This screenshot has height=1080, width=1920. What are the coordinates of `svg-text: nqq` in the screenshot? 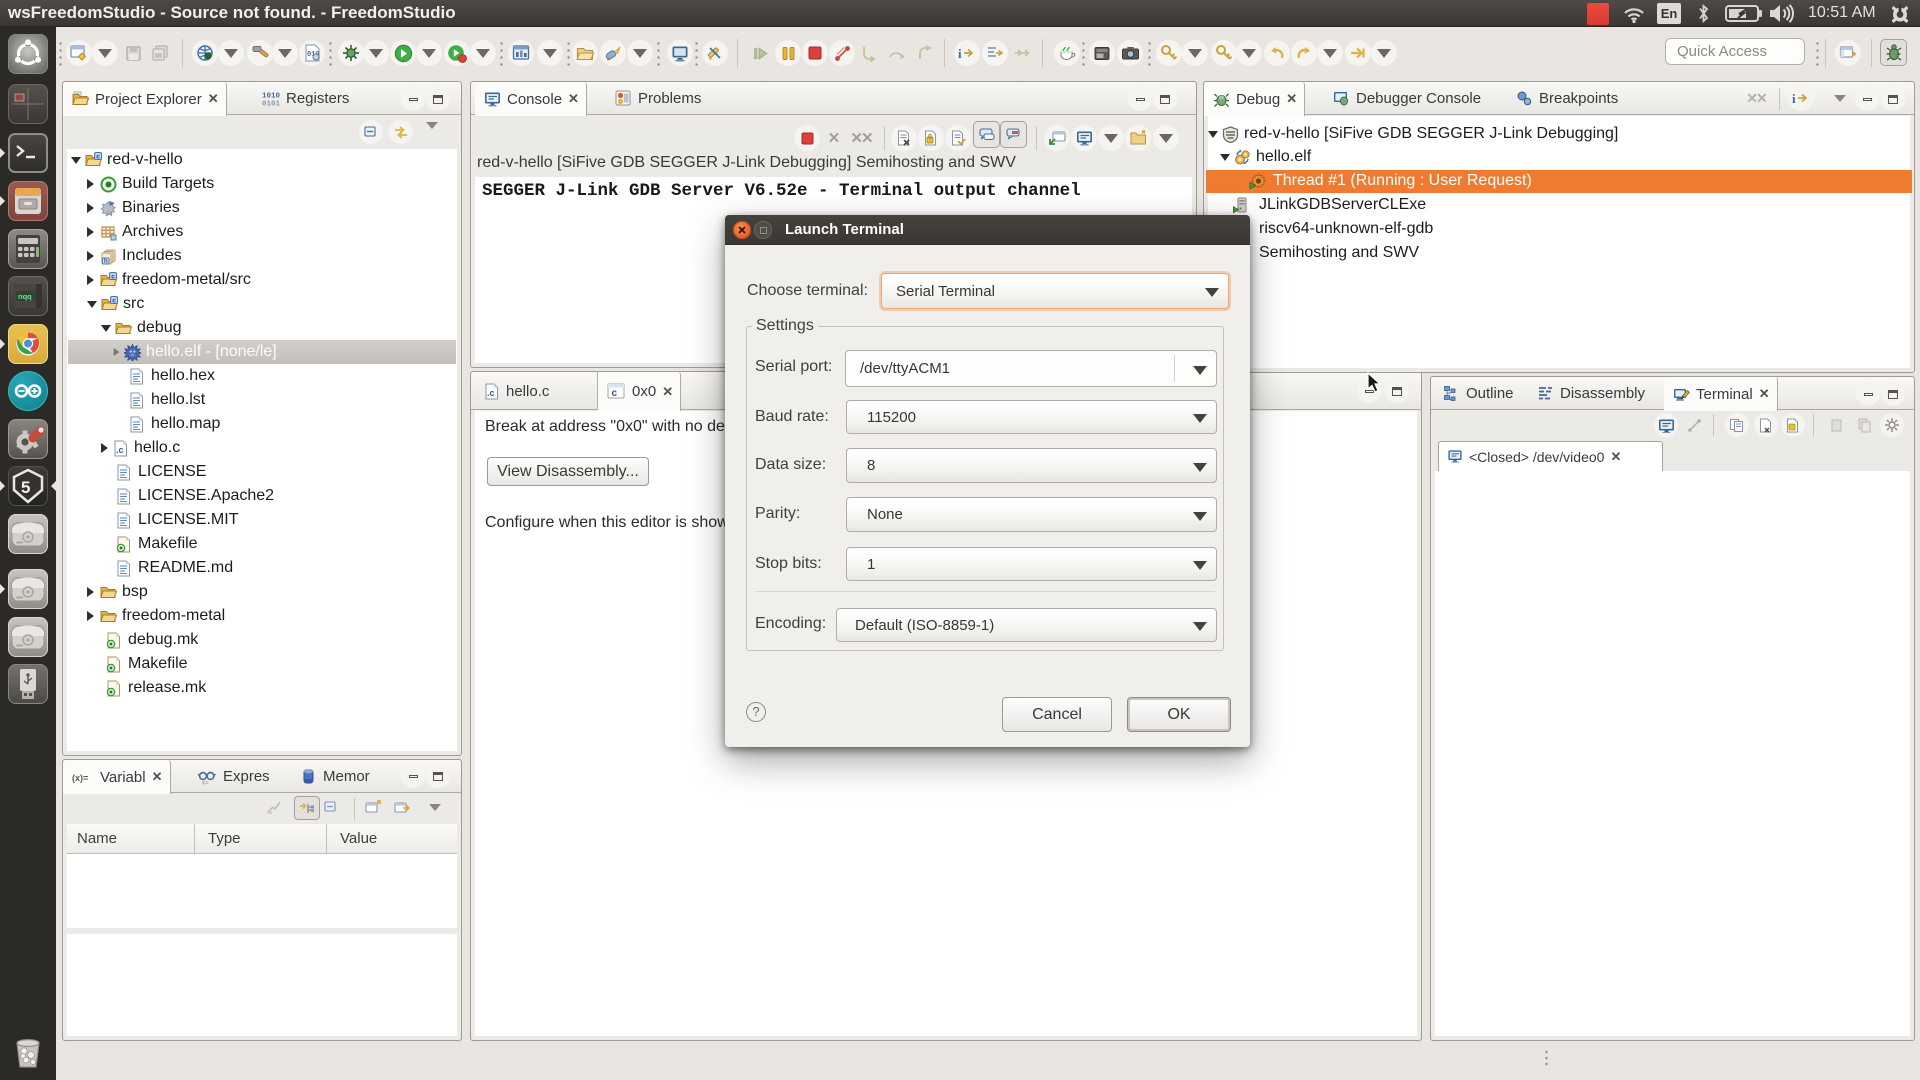 It's located at (25, 296).